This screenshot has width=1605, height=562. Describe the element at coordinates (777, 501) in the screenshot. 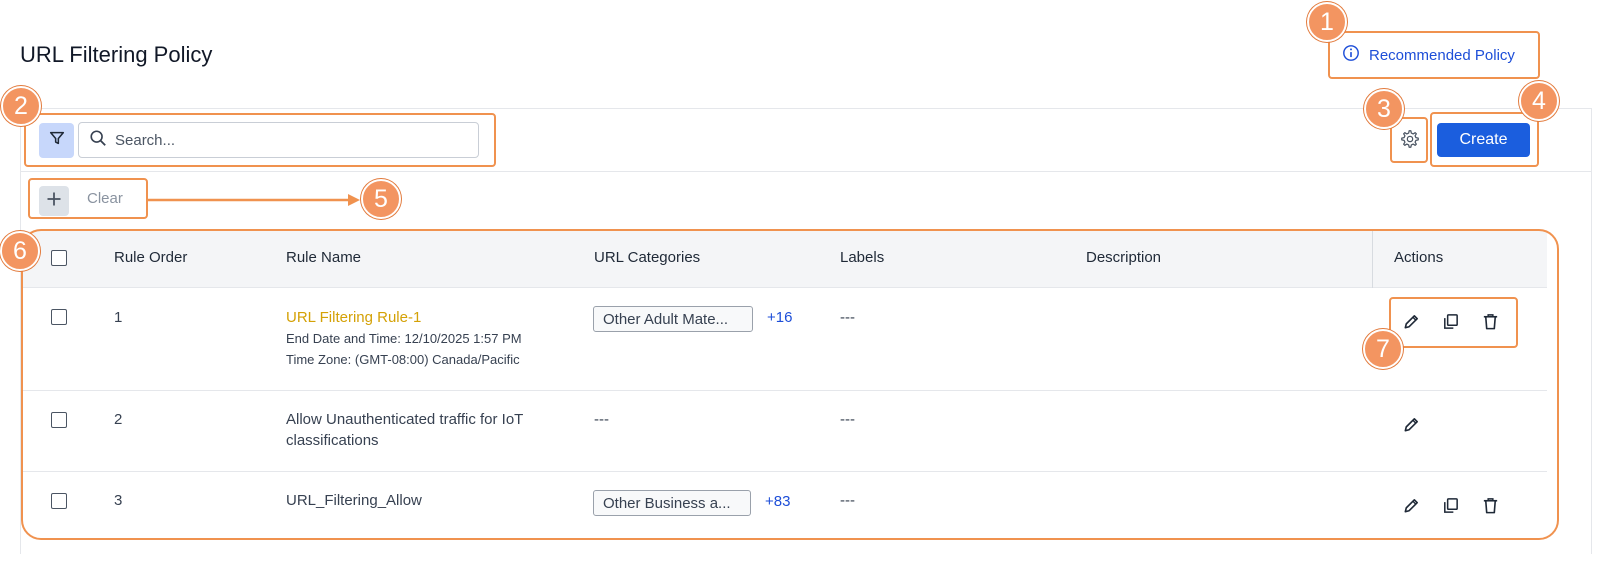

I see `more-categories-link: +83` at that location.